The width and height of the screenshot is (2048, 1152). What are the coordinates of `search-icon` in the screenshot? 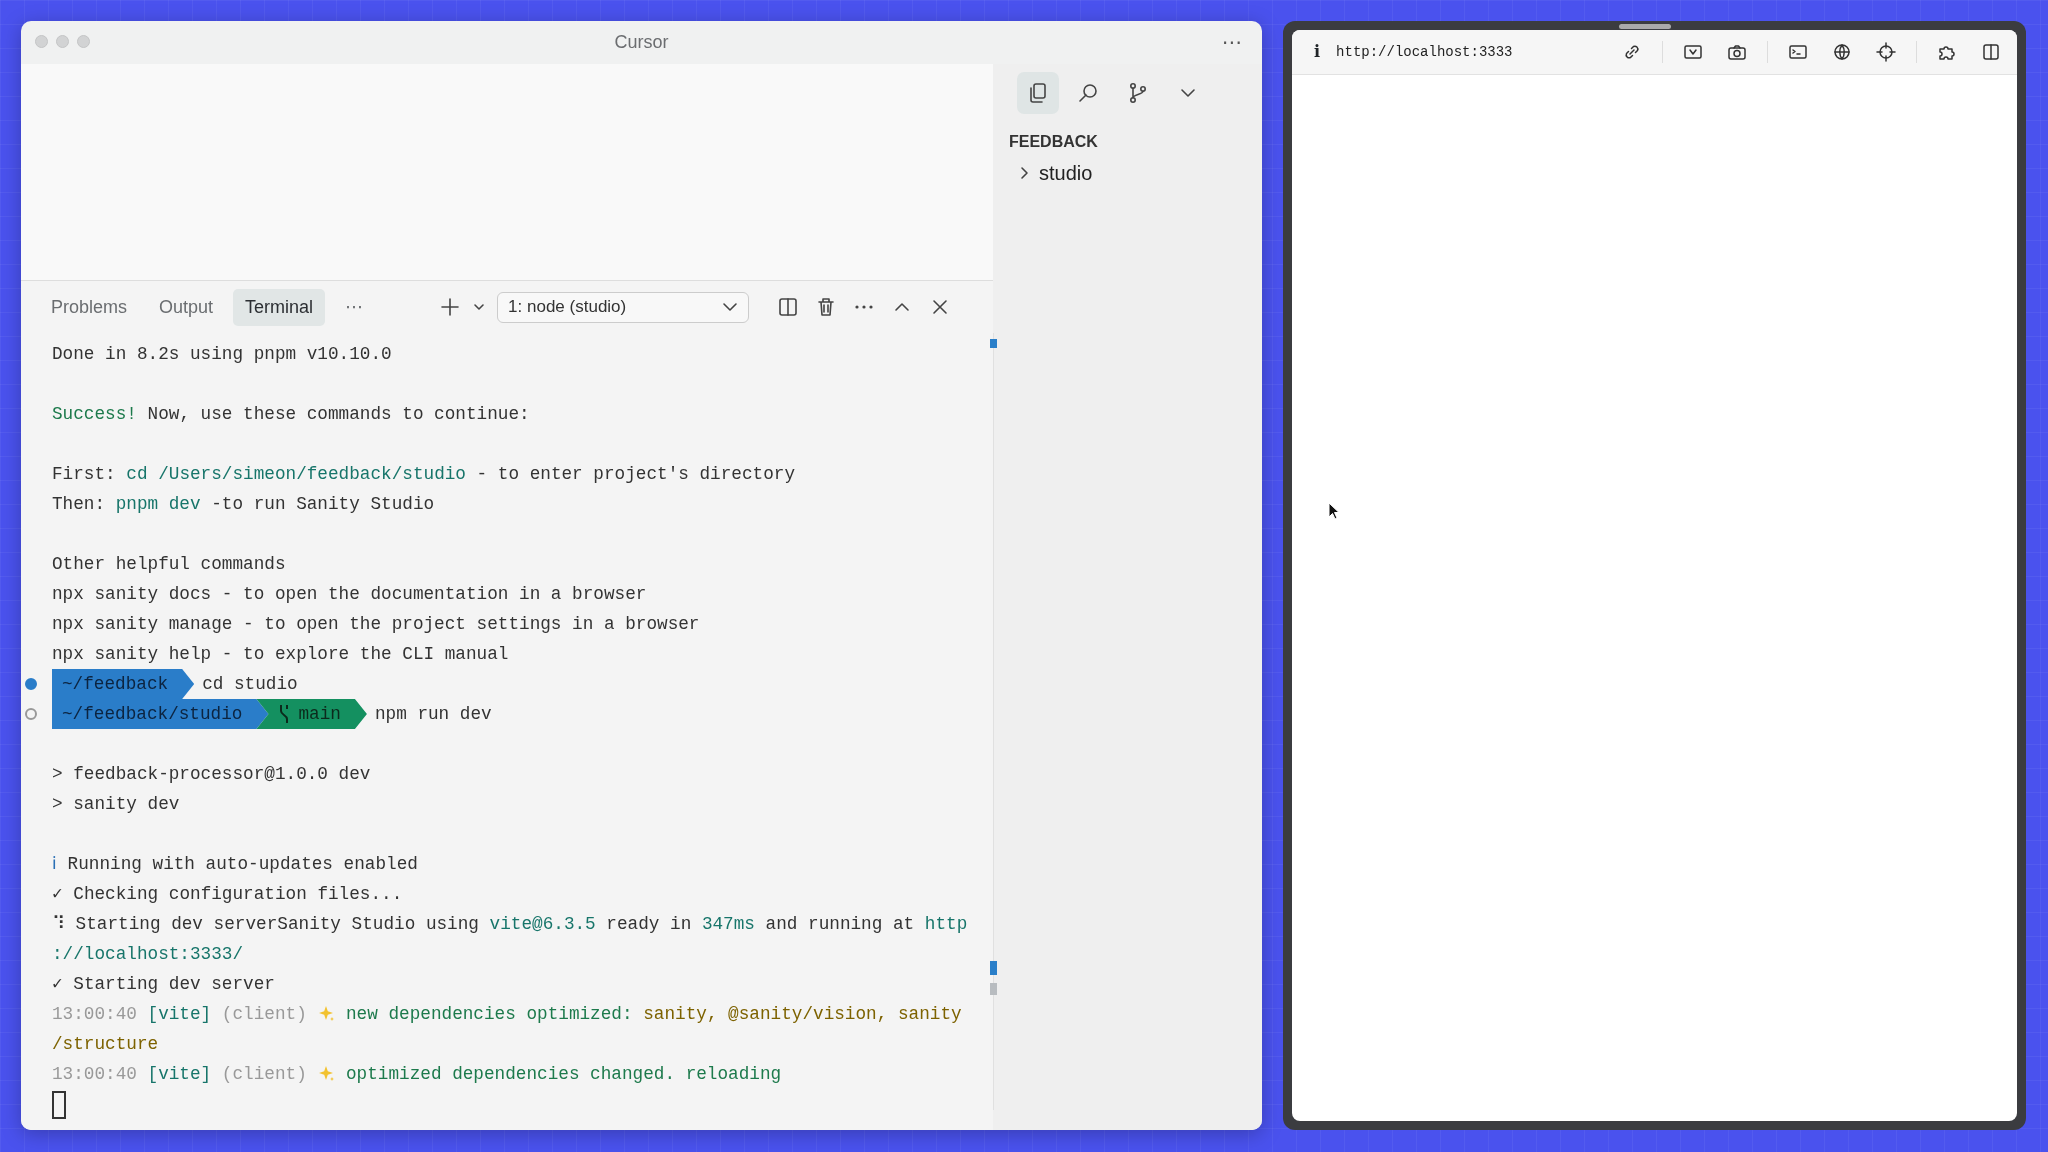 It's located at (1088, 93).